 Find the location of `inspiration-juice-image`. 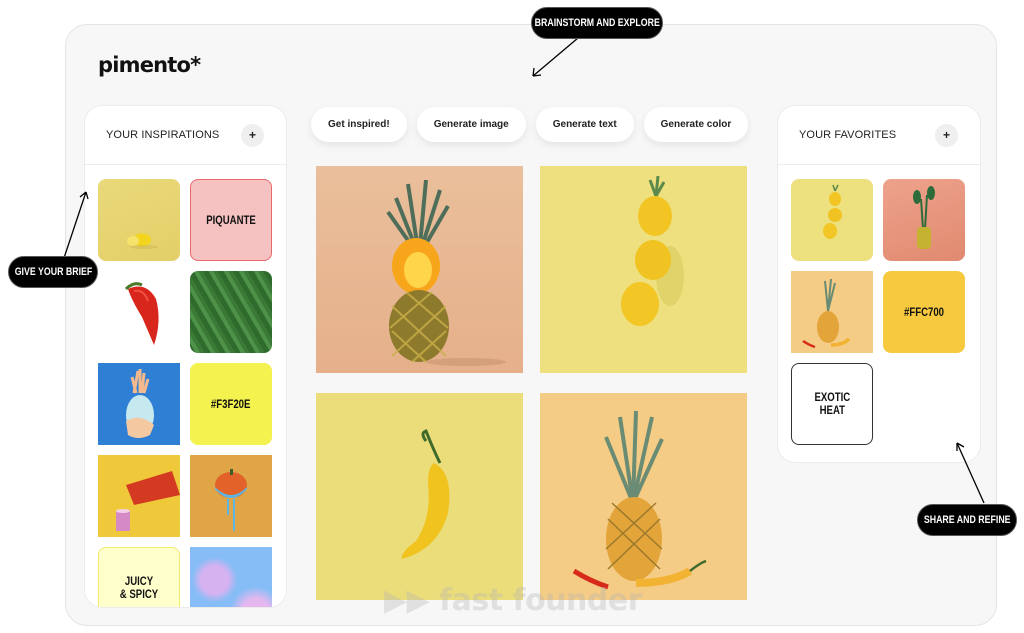

inspiration-juice-image is located at coordinates (139, 496).